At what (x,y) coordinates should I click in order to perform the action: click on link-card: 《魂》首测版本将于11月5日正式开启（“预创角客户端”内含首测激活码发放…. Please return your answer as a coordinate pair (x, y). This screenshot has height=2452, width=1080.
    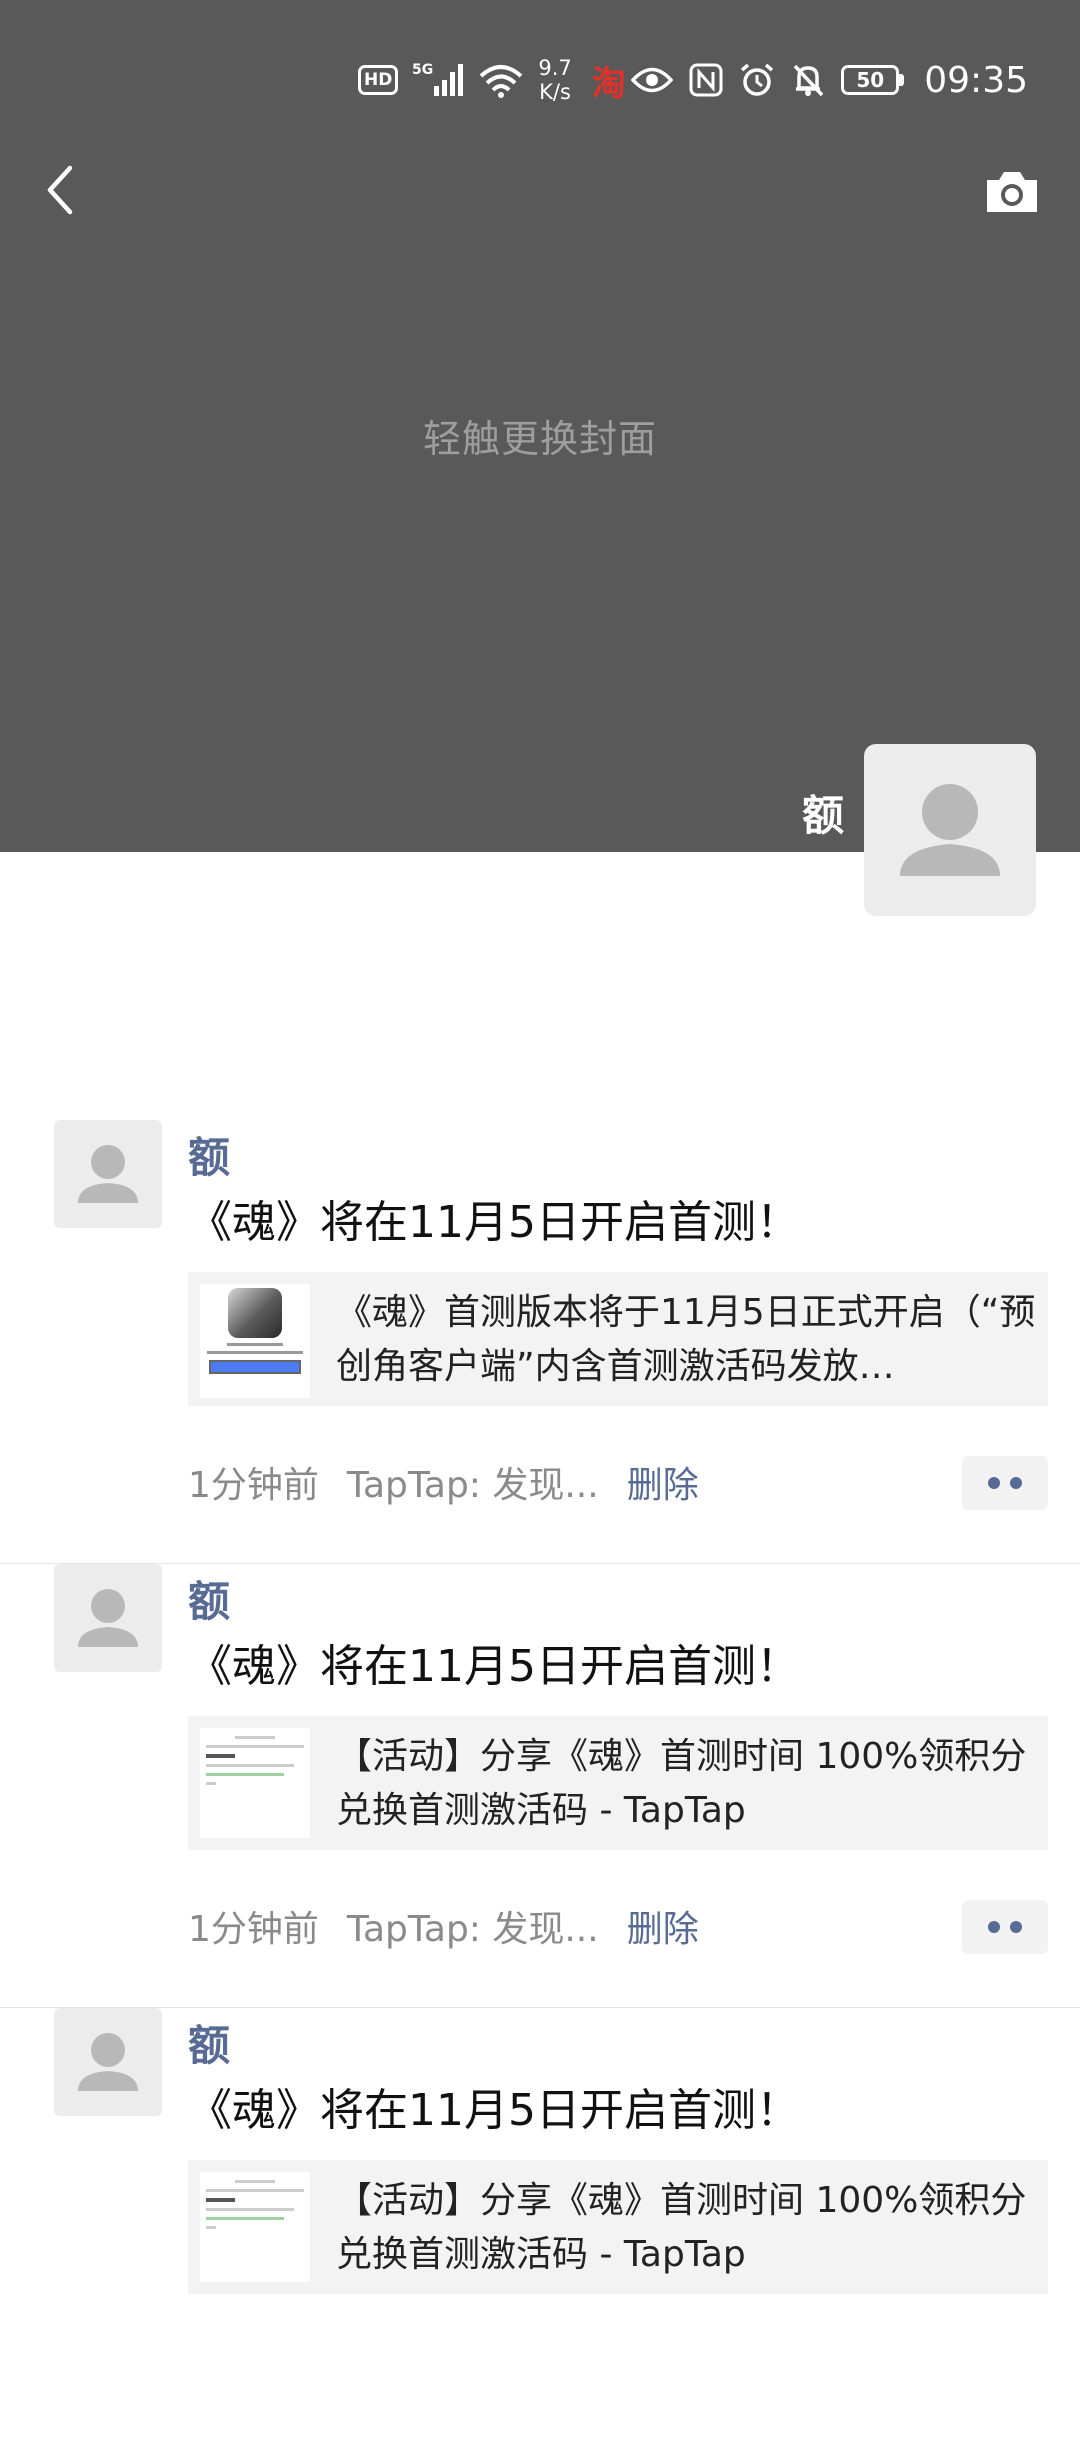
    Looking at the image, I should click on (618, 1339).